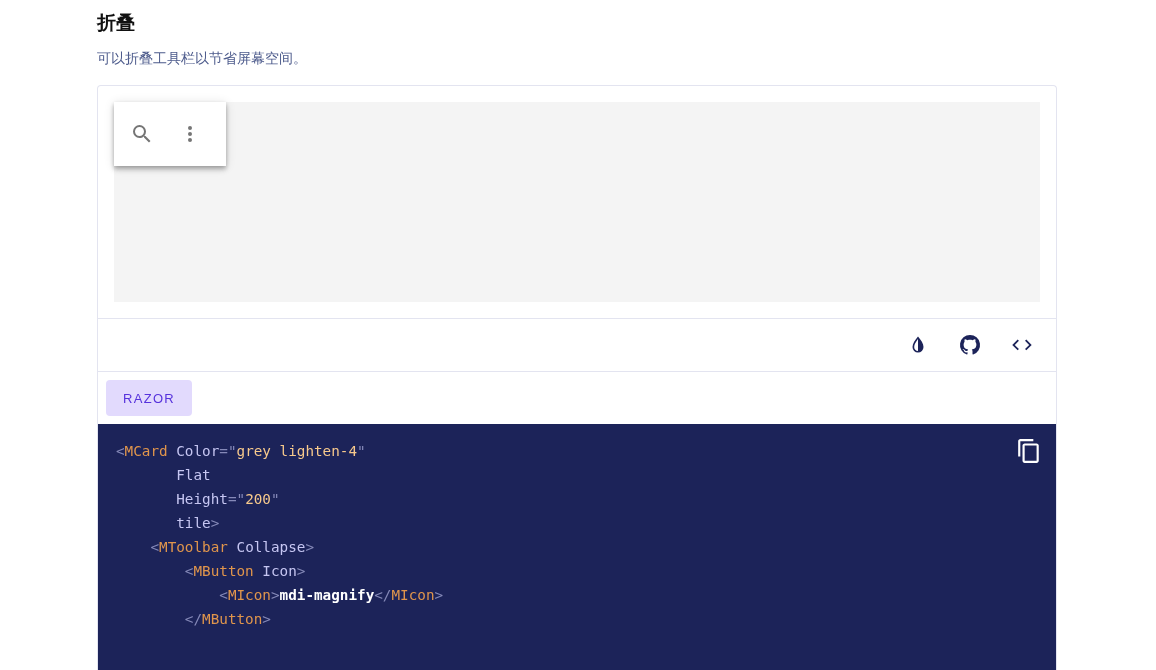 The width and height of the screenshot is (1156, 670). I want to click on code-line: Height="200", so click(227, 499).